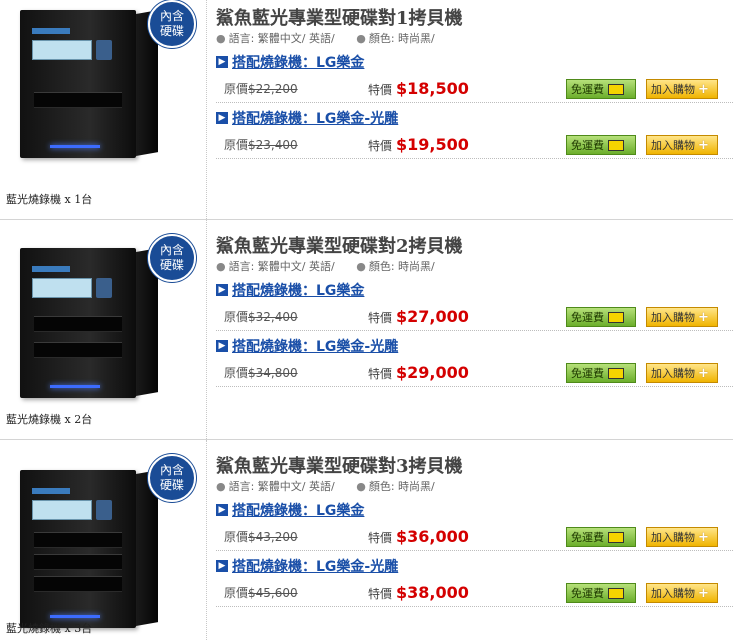 Image resolution: width=733 pixels, height=640 pixels. What do you see at coordinates (474, 88) in the screenshot?
I see `price-row: 原價$22,200 特價 $18,500 免運費 加入購物 +` at bounding box center [474, 88].